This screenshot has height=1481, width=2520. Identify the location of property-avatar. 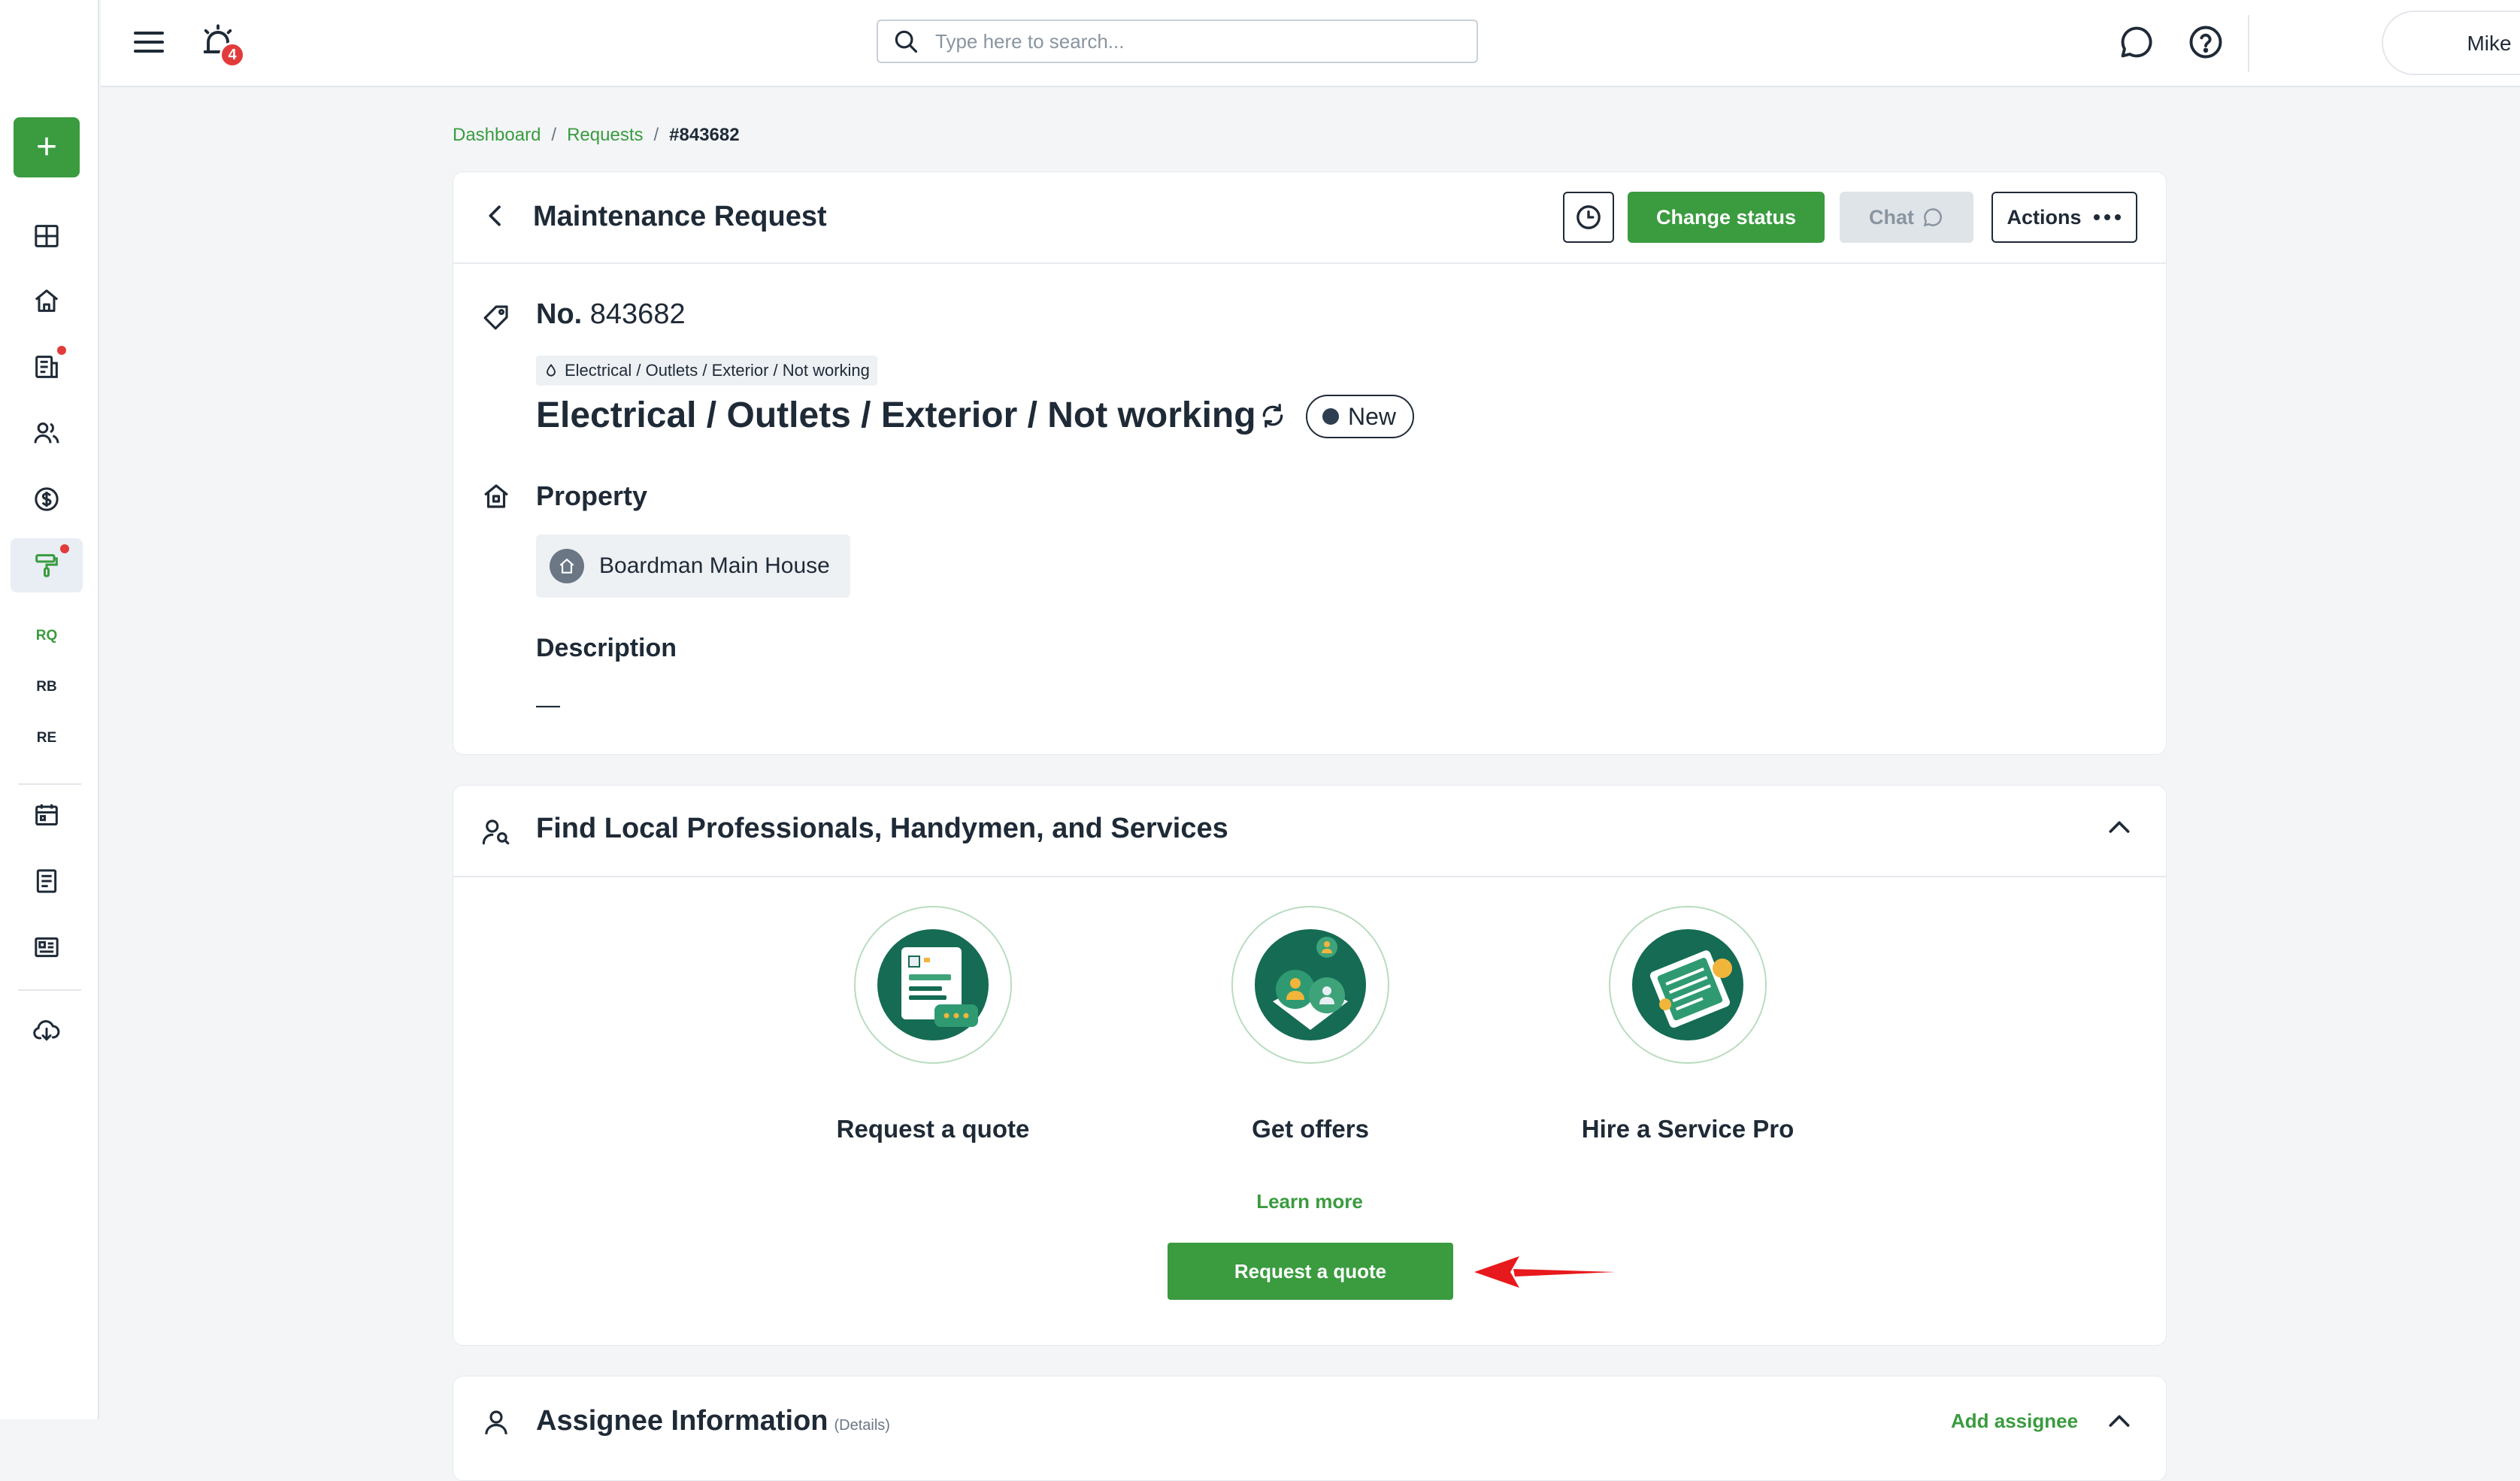
(567, 566).